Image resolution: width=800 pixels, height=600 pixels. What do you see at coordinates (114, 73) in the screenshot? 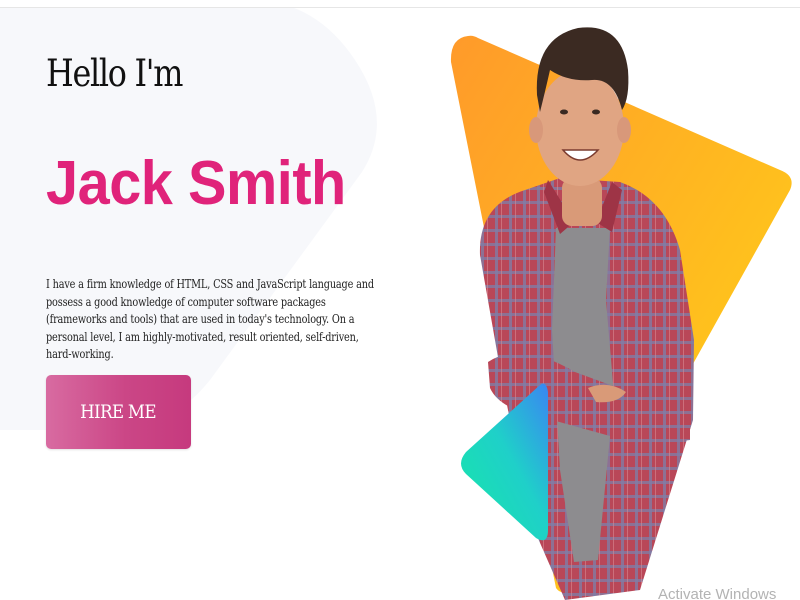
I see `greeting-heading: Hello I'm` at bounding box center [114, 73].